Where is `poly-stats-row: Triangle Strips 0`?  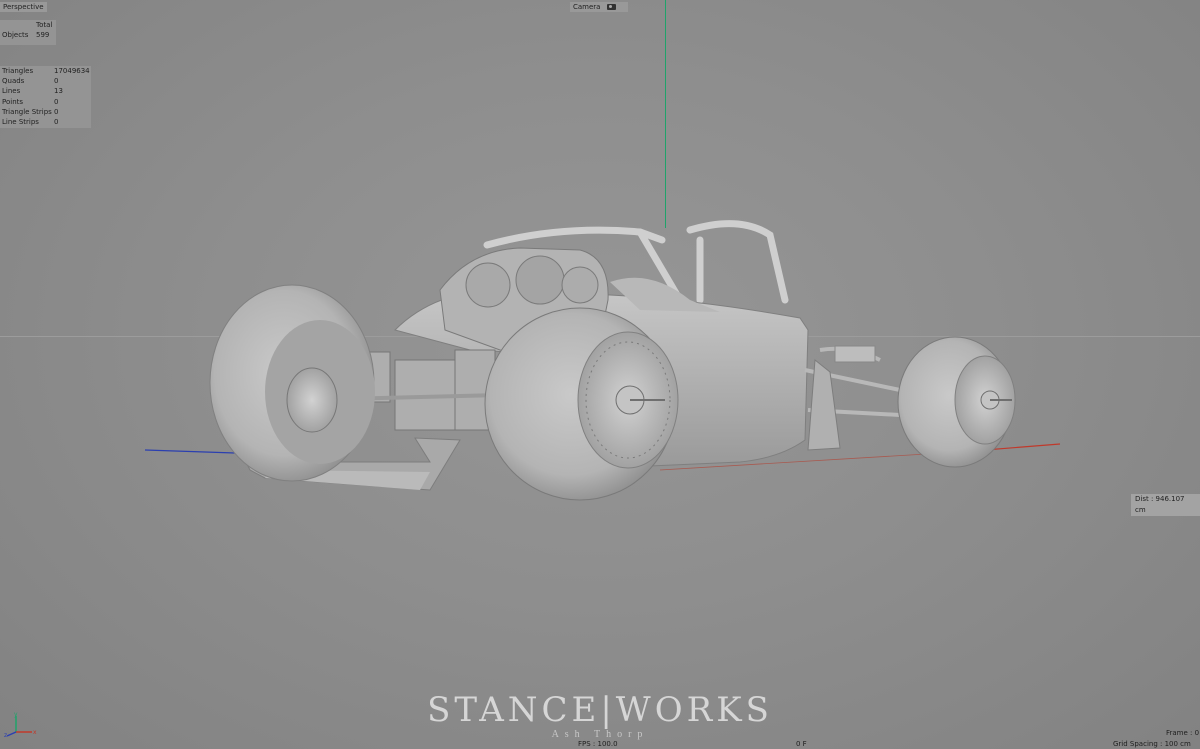
poly-stats-row: Triangle Strips 0 is located at coordinates (45, 112).